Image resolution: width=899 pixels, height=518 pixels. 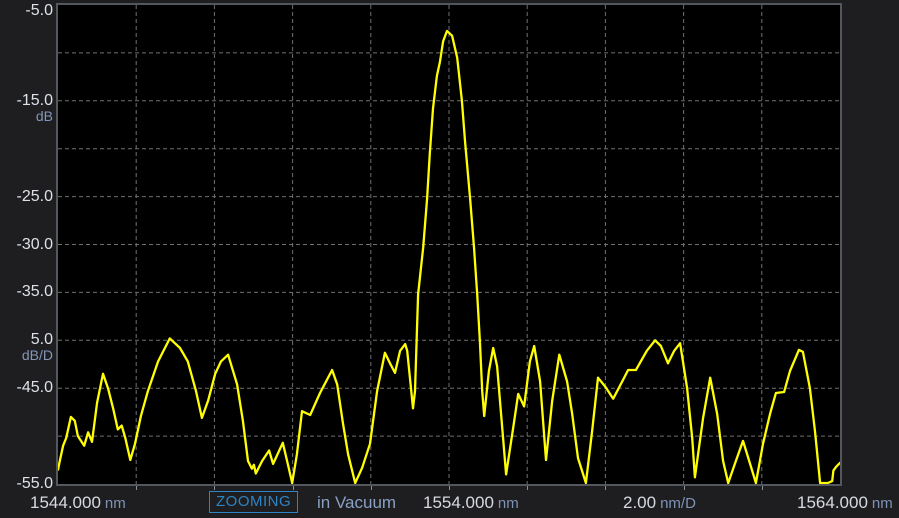 I want to click on y-axis-label: -15.0 dB, so click(x=35, y=108).